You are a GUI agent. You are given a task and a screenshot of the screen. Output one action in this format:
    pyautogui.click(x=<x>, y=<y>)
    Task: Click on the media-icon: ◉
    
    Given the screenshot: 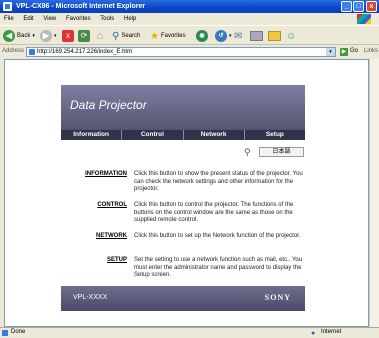 What is the action you would take?
    pyautogui.click(x=202, y=36)
    